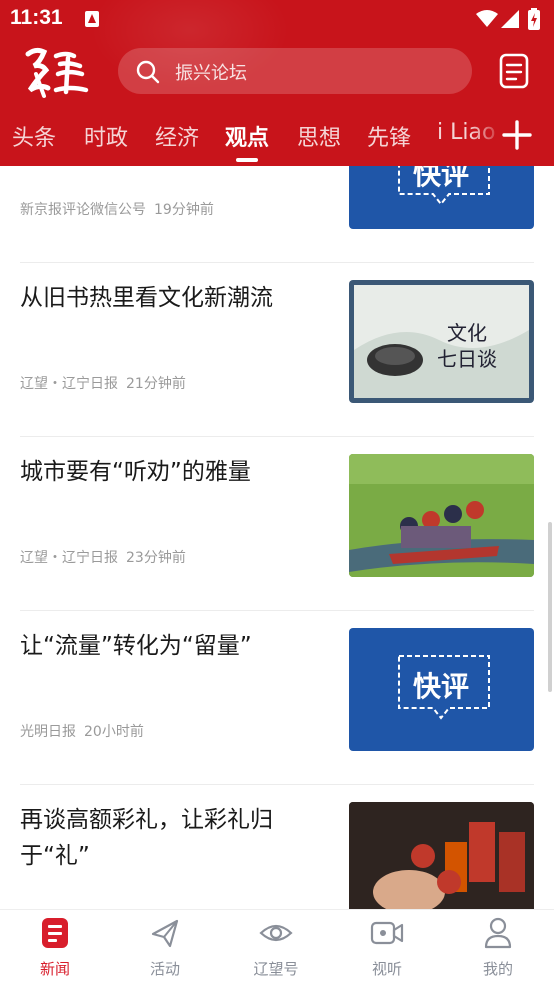 Image resolution: width=554 pixels, height=986 pixels. I want to click on thumb-label: 七日谈, so click(467, 359).